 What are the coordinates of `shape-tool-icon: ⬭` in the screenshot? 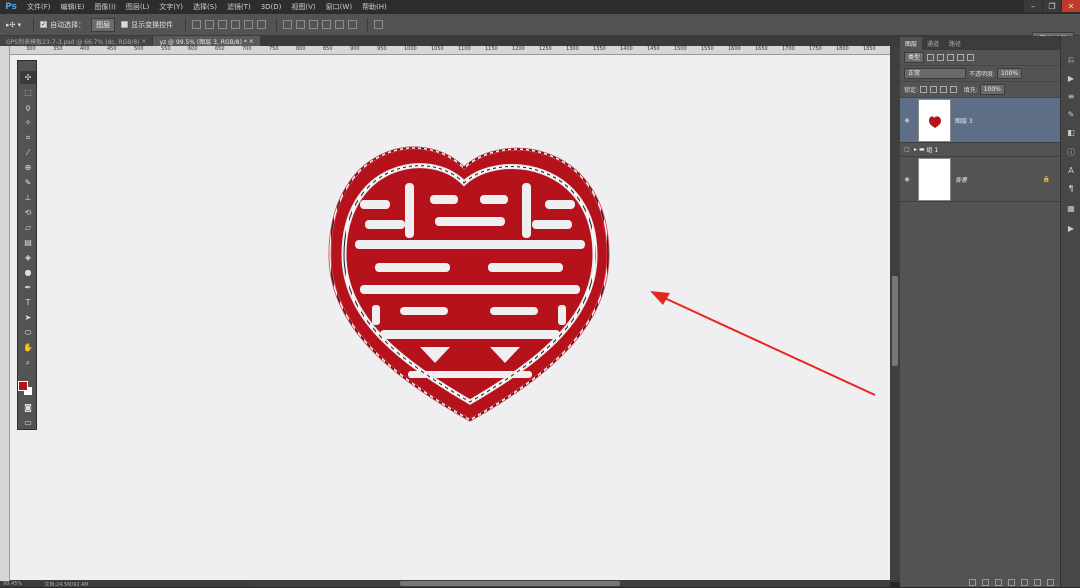 It's located at (28, 332).